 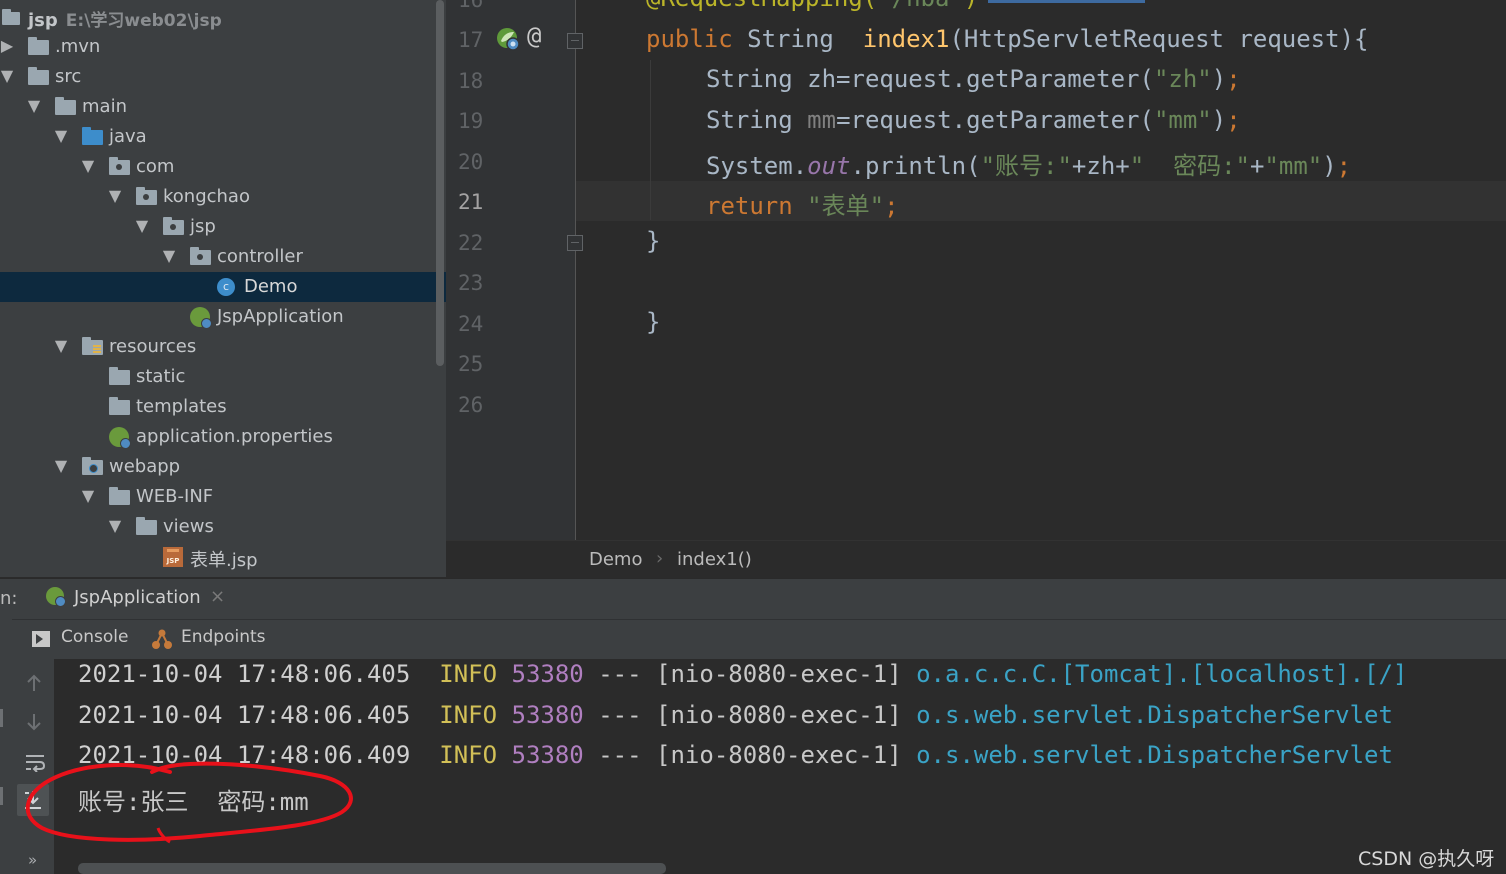 I want to click on tab-endpoints: Endpoints, so click(x=210, y=642).